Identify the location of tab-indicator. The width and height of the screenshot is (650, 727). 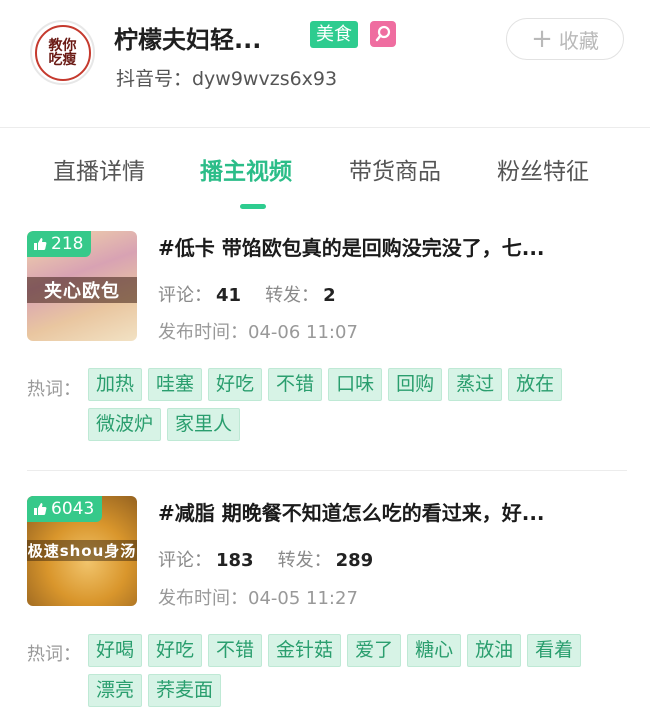
(253, 206).